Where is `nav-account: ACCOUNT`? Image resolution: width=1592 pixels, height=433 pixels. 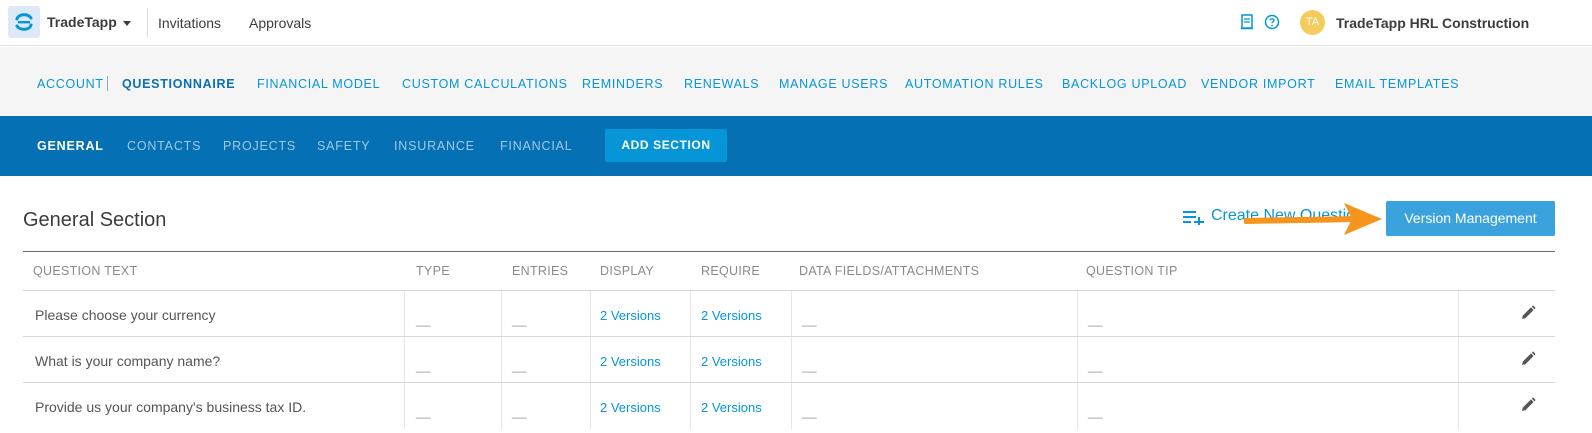
nav-account: ACCOUNT is located at coordinates (70, 84).